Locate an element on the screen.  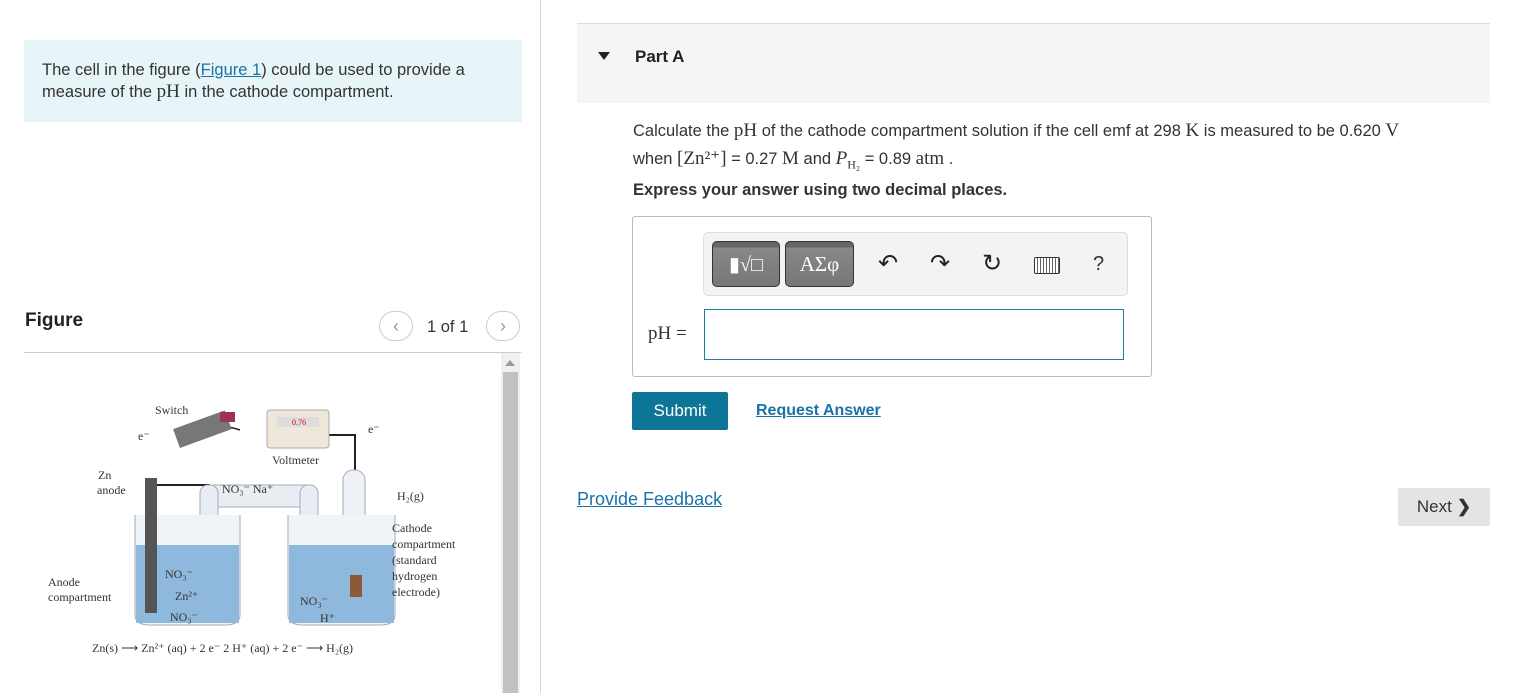
chevron-left-icon: ‹ is located at coordinates (396, 325).